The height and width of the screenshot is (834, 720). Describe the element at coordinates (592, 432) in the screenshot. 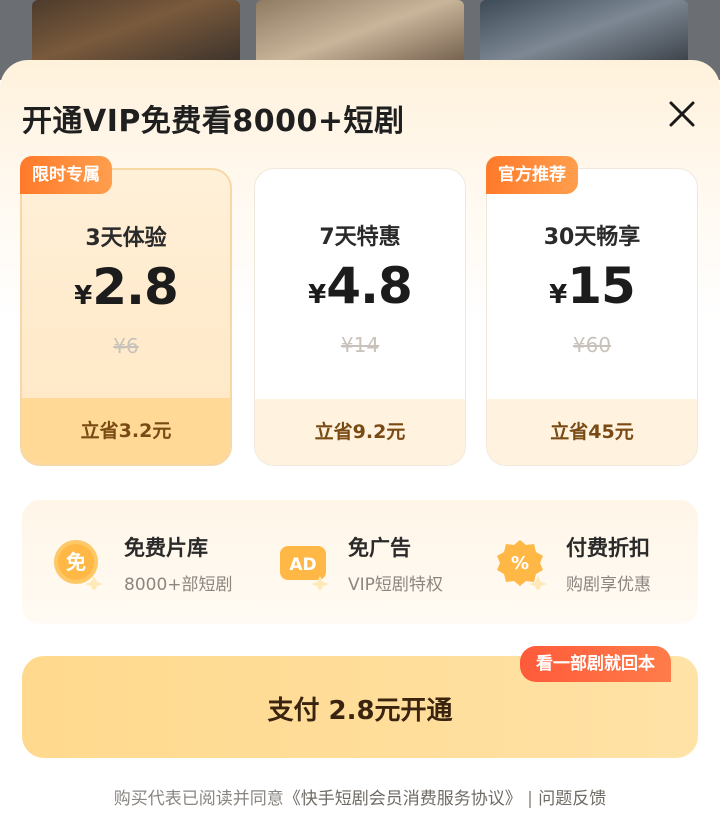

I see `savings-label: 立省45元` at that location.